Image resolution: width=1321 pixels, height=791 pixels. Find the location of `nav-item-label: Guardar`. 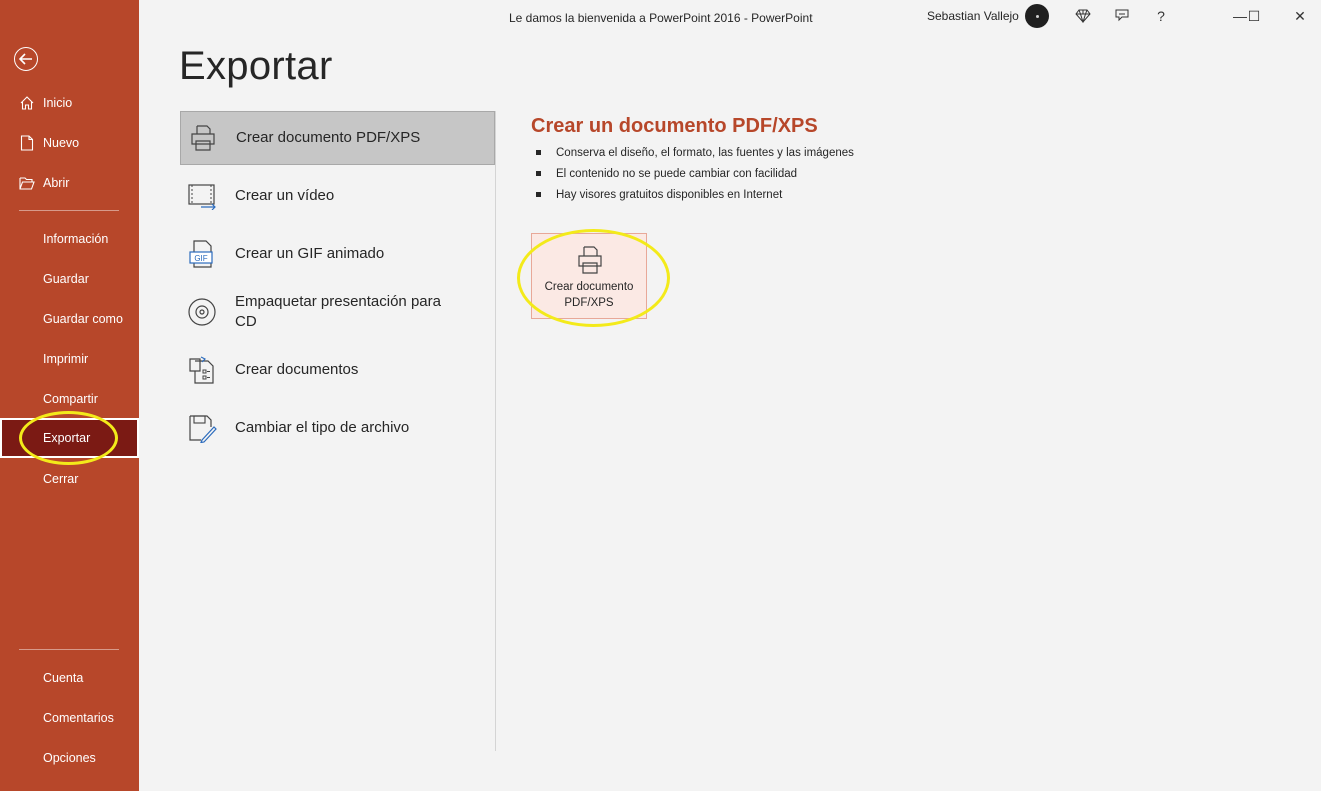

nav-item-label: Guardar is located at coordinates (66, 279).